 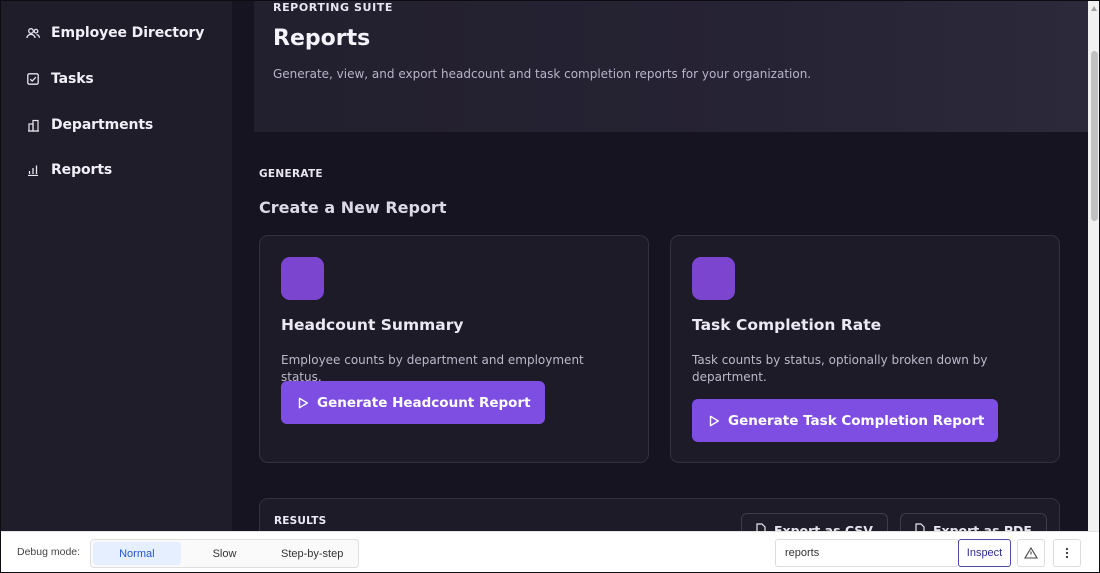 I want to click on results-label: RESULTS, so click(x=300, y=521).